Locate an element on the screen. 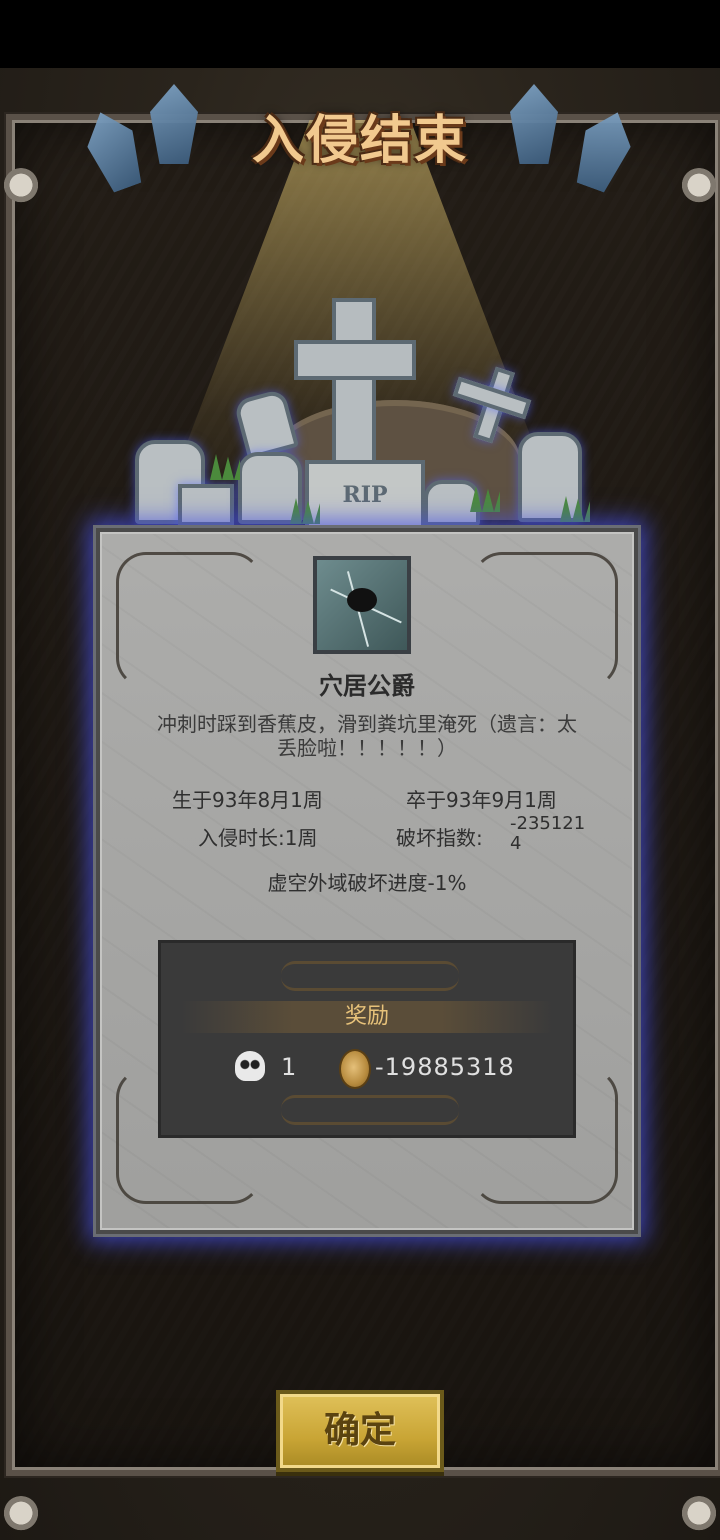 This screenshot has width=720, height=1540. coin-amount: -19885318 is located at coordinates (445, 1067).